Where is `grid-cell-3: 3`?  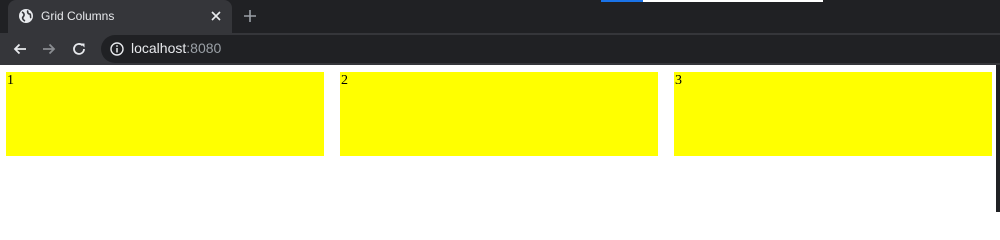 grid-cell-3: 3 is located at coordinates (833, 114).